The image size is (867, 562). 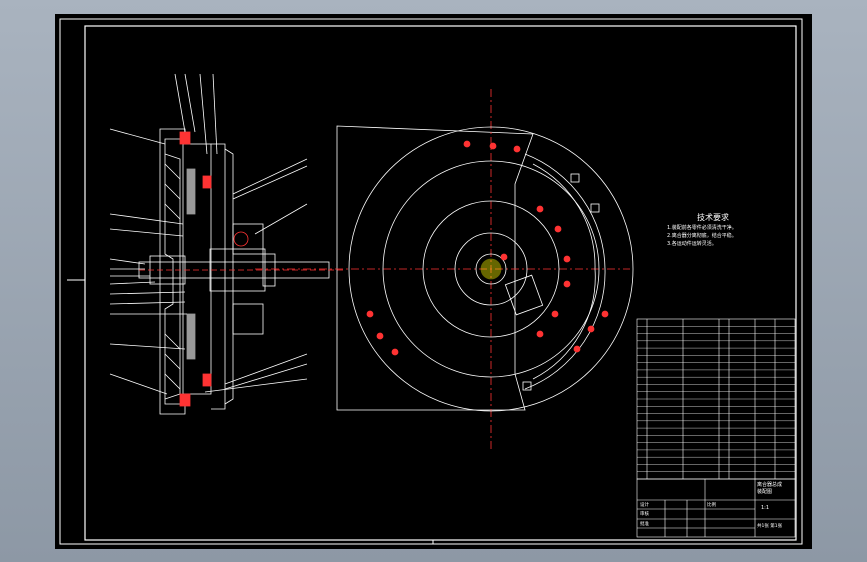 I want to click on technical-requirements-title: 技术要求, so click(x=713, y=217).